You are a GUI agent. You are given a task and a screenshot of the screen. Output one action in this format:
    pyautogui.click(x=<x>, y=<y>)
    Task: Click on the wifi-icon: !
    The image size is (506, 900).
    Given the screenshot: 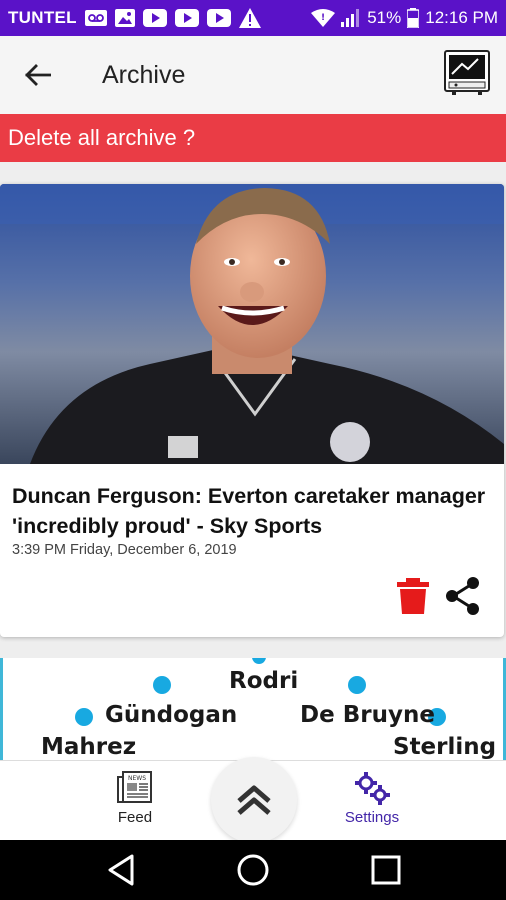 What is the action you would take?
    pyautogui.click(x=323, y=18)
    